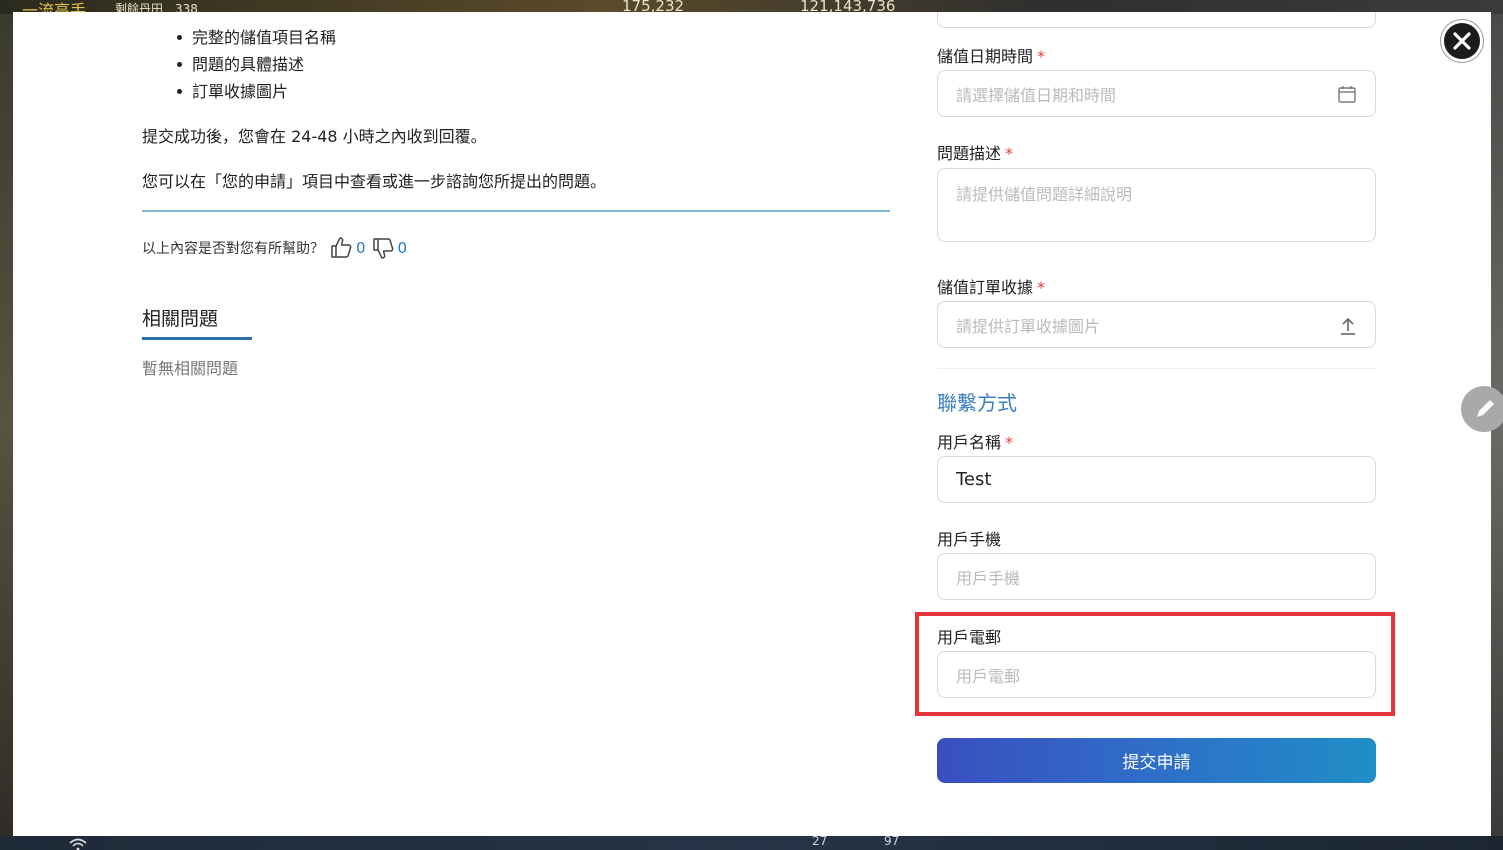 This screenshot has width=1503, height=850. I want to click on list-item: 問題的具體描述, so click(256, 64).